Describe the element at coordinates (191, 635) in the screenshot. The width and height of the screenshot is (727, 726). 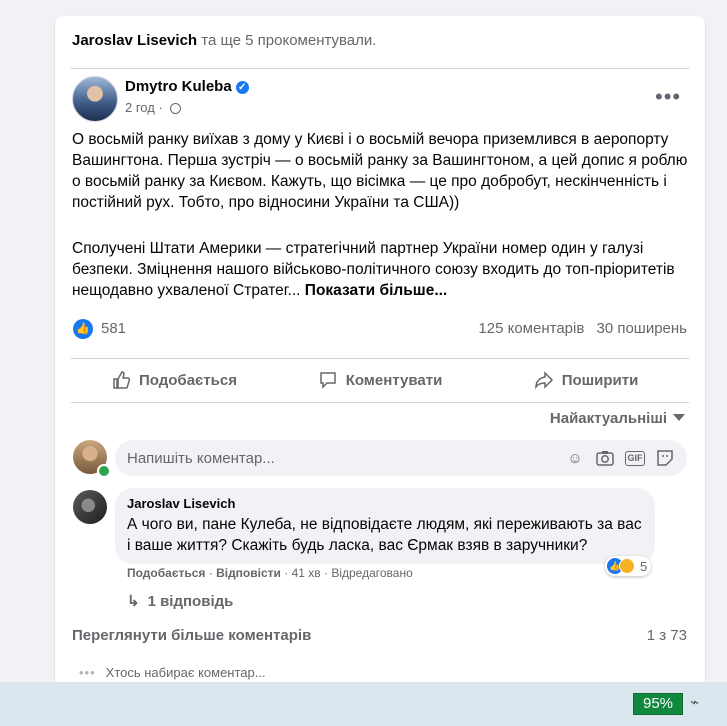
I see `view-more-comments: Переглянути більше коментарів` at that location.